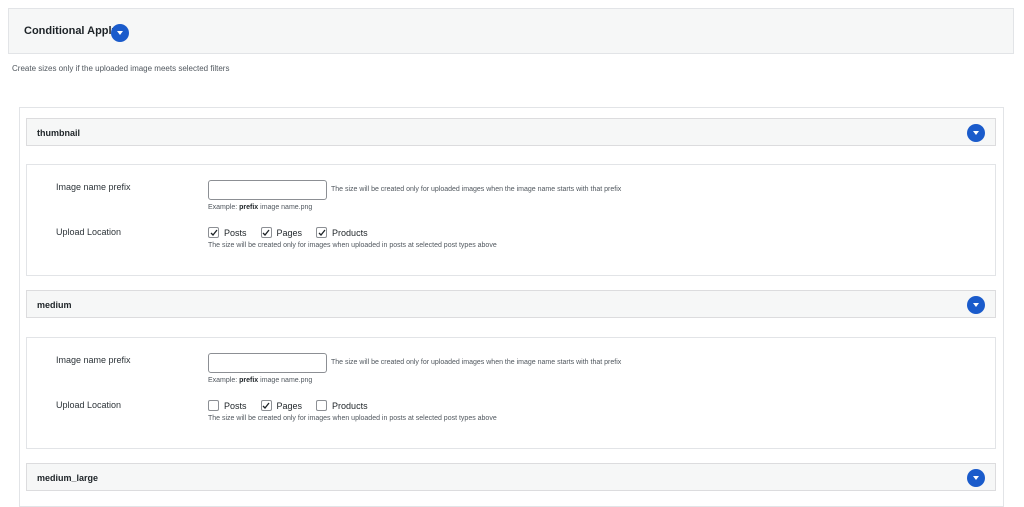 Image resolution: width=1024 pixels, height=507 pixels. What do you see at coordinates (511, 304) in the screenshot?
I see `size-header-medium: medium` at bounding box center [511, 304].